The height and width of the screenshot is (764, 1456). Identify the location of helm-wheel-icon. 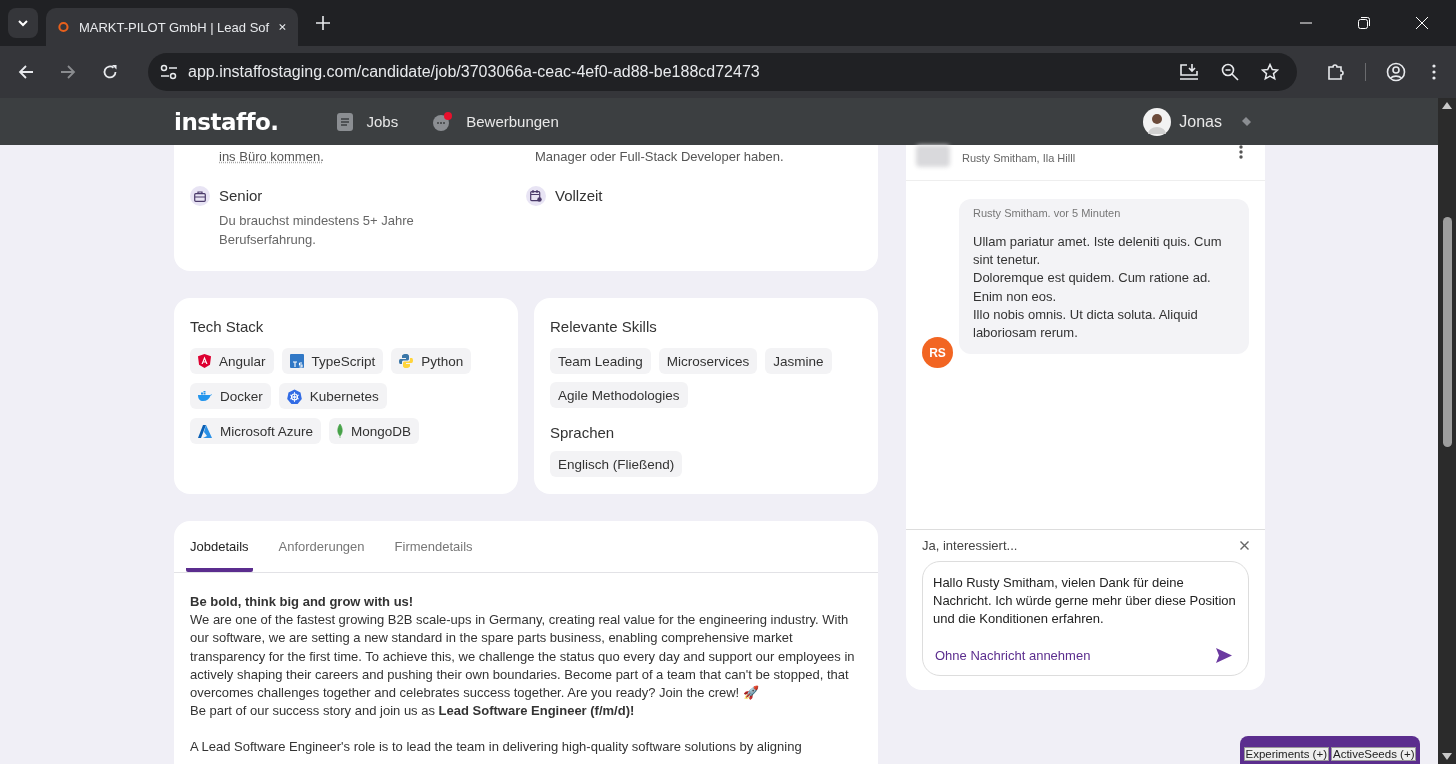
(294, 396).